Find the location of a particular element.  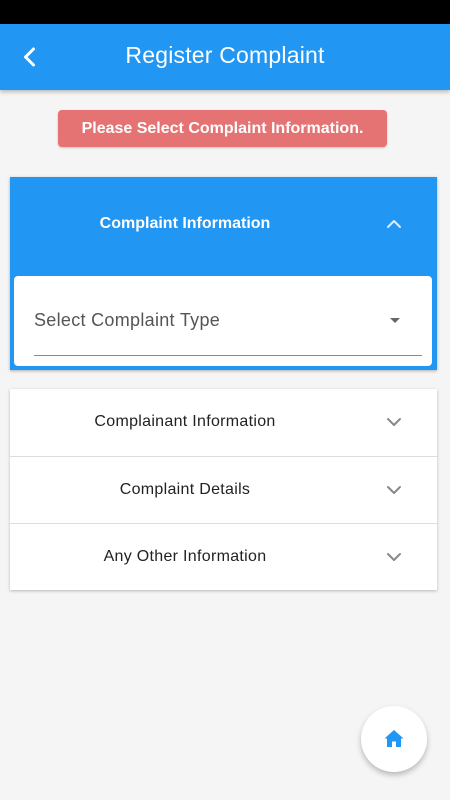

any-other-information-header: Any Other Information is located at coordinates (223, 557).